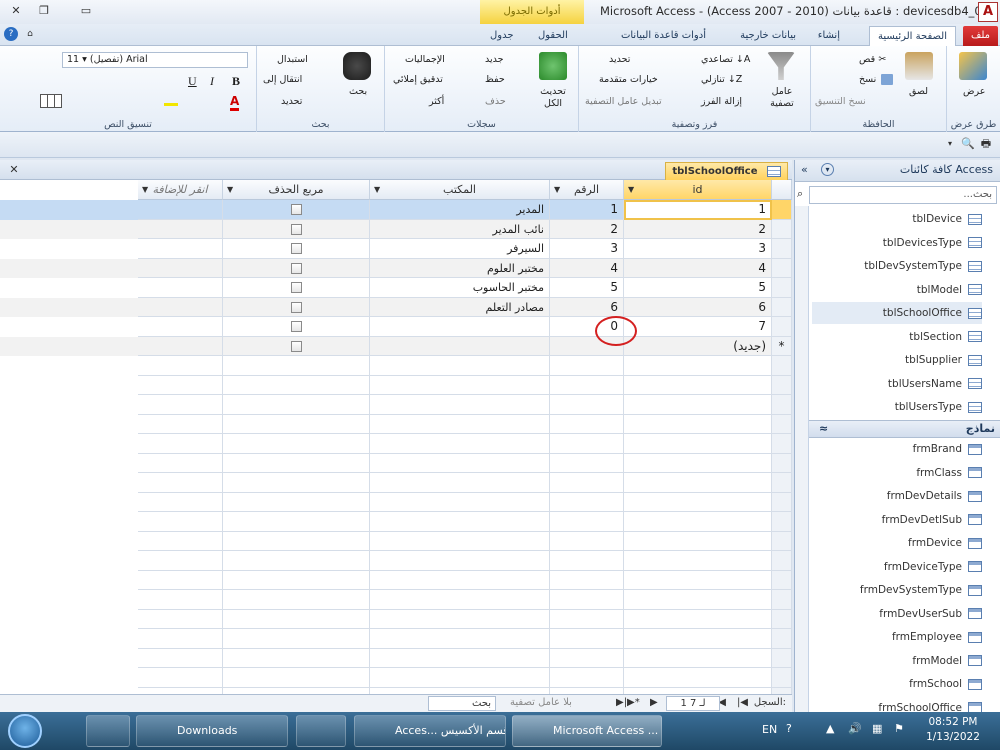 Image resolution: width=1000 pixels, height=750 pixels. What do you see at coordinates (897, 520) in the screenshot?
I see `nav-item-form: frmDevDetlSub` at bounding box center [897, 520].